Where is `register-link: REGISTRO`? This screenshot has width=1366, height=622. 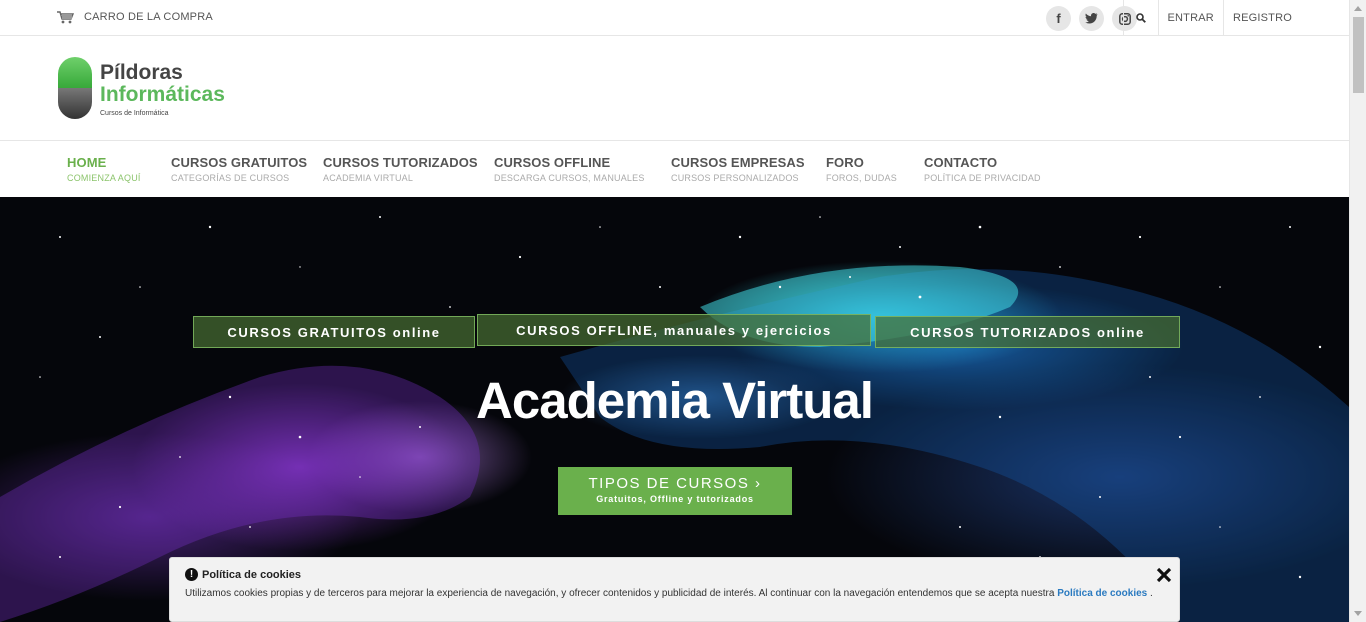 register-link: REGISTRO is located at coordinates (1262, 18).